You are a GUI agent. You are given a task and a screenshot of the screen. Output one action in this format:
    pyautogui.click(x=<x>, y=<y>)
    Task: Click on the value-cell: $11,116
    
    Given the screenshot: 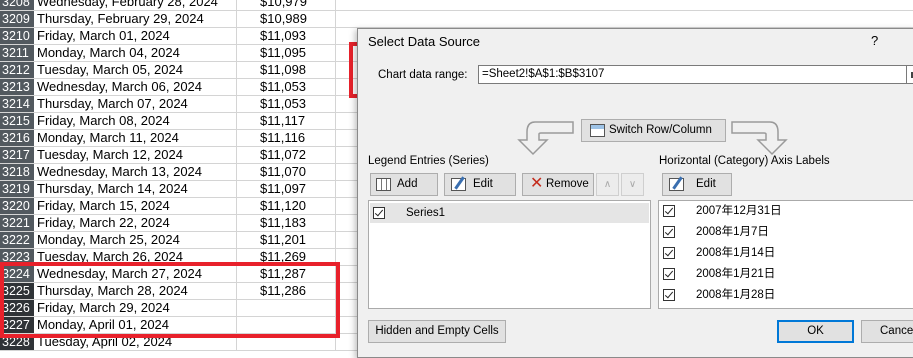 What is the action you would take?
    pyautogui.click(x=287, y=138)
    